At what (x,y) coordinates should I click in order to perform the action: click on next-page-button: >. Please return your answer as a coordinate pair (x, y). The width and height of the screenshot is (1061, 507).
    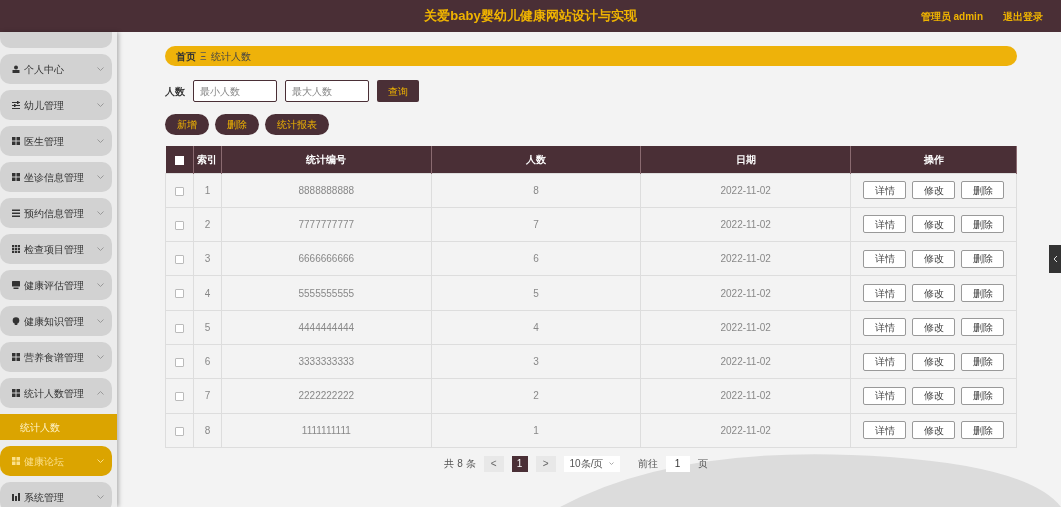
    Looking at the image, I should click on (545, 463).